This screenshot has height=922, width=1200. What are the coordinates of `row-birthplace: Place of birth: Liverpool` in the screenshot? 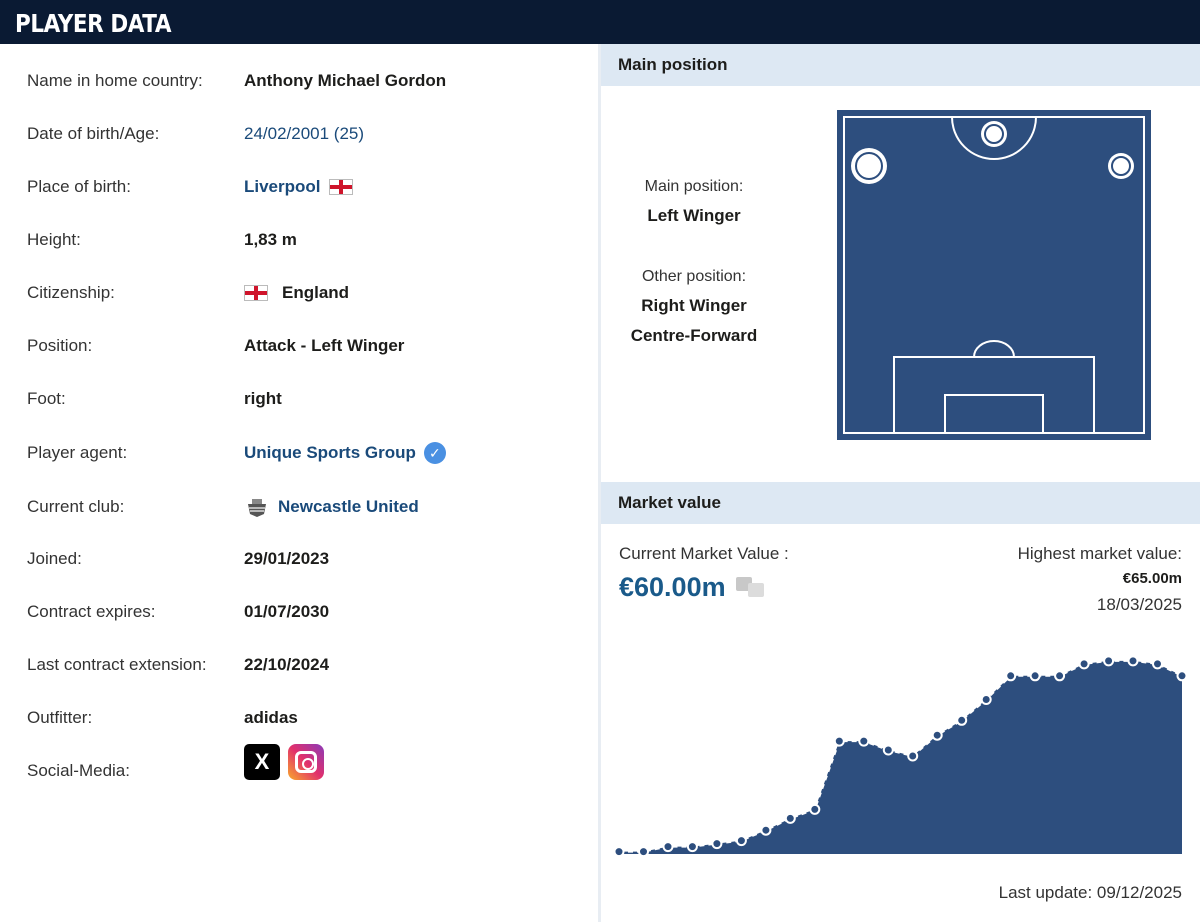 It's located at (307, 187).